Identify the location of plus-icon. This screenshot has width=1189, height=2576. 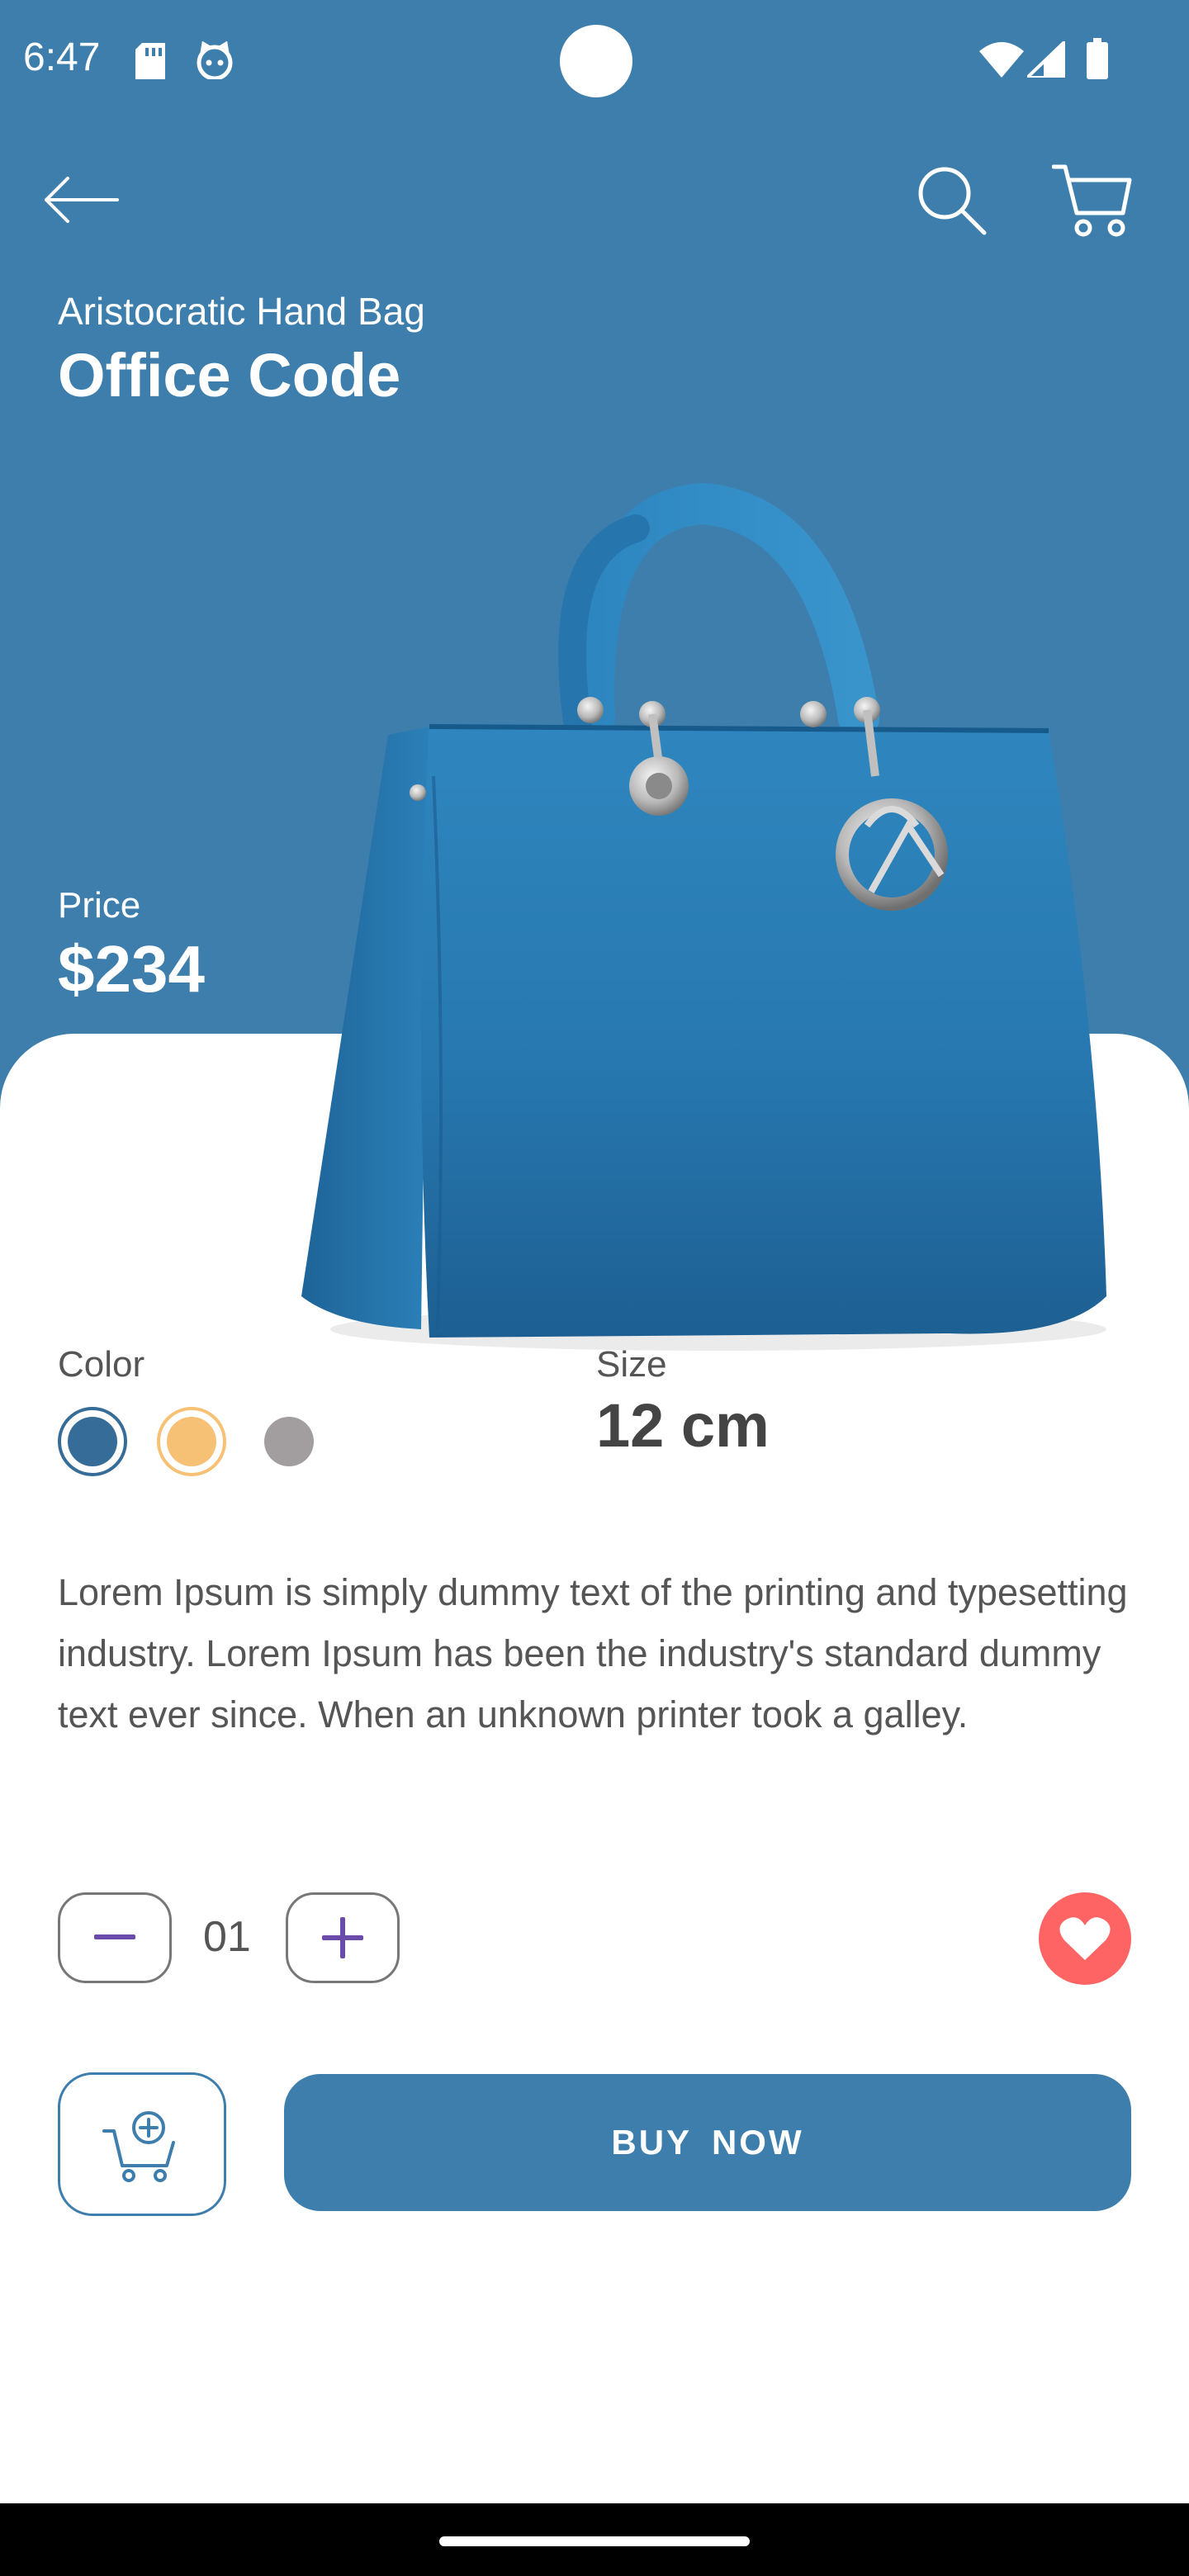
(342, 1937).